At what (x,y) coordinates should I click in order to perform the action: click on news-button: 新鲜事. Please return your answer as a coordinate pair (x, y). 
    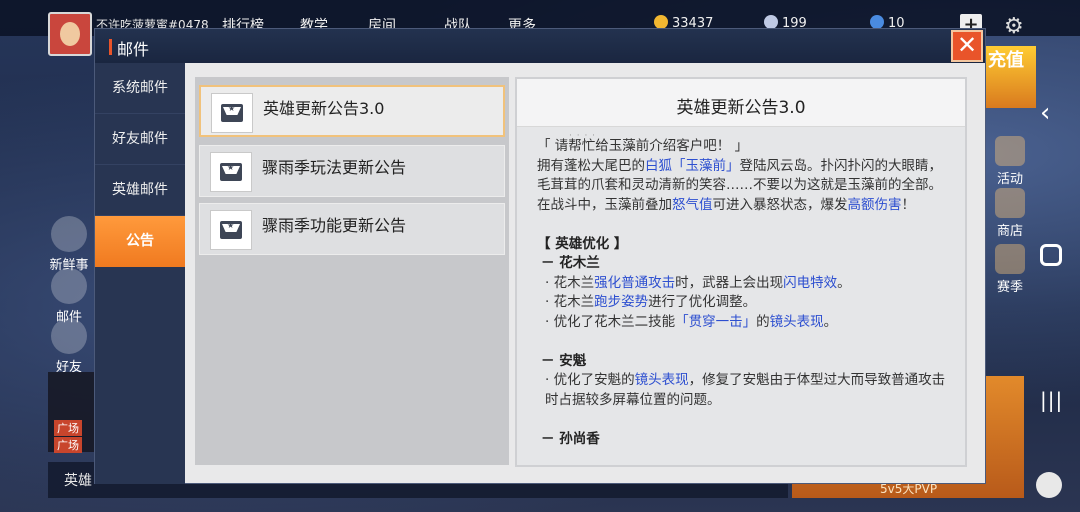
    Looking at the image, I should click on (69, 244).